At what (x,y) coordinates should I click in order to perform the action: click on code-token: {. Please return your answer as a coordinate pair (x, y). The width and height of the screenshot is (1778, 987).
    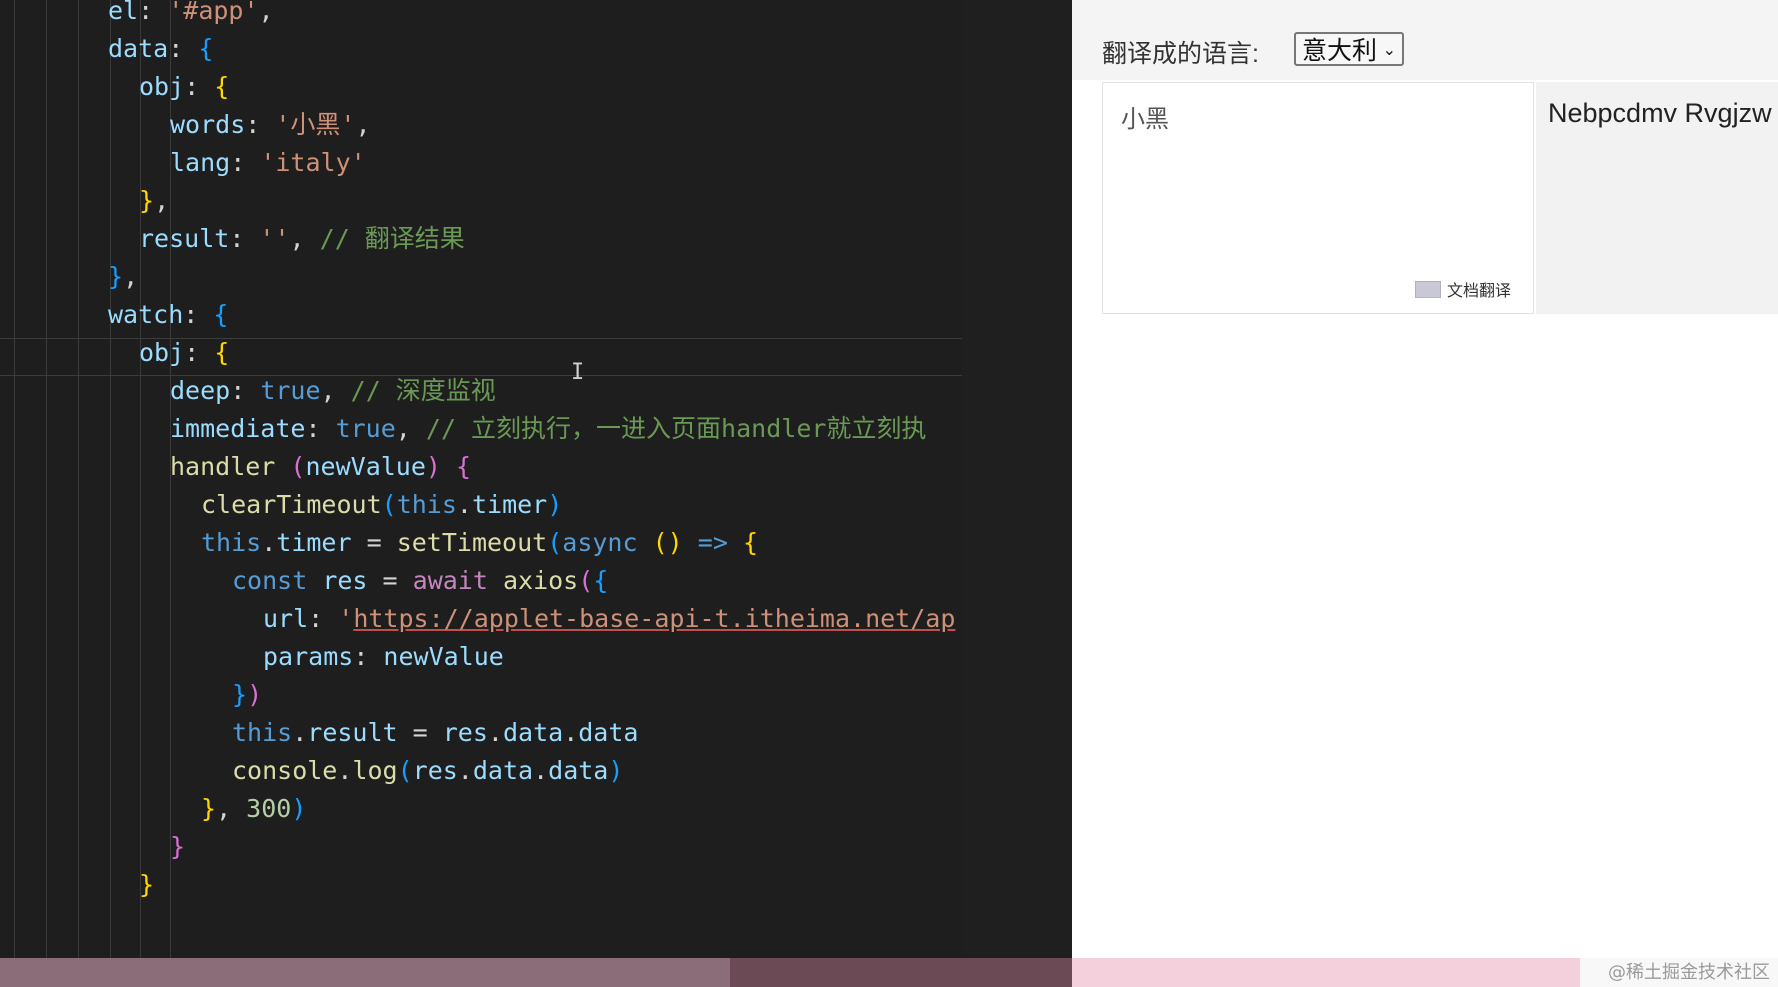
    Looking at the image, I should click on (206, 48).